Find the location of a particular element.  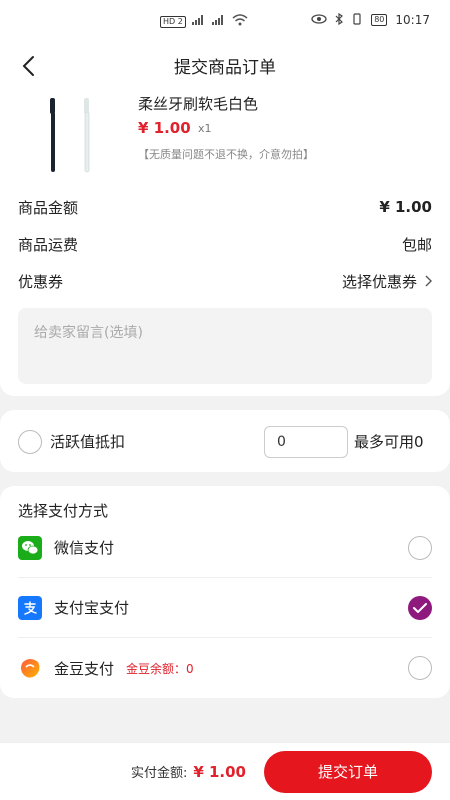

active-deduction-radio is located at coordinates (30, 442).